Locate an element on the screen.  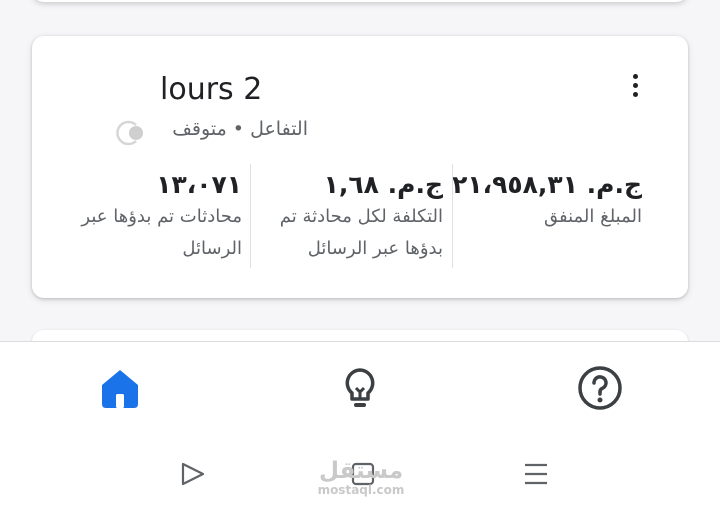
metric-conversations-started: ١٣،٠٧١ محادثات تم بدؤها عبر الرسائل is located at coordinates (149, 219).